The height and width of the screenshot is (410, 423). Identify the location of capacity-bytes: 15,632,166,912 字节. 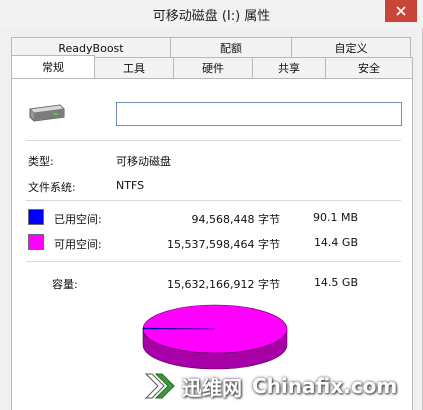
(223, 284).